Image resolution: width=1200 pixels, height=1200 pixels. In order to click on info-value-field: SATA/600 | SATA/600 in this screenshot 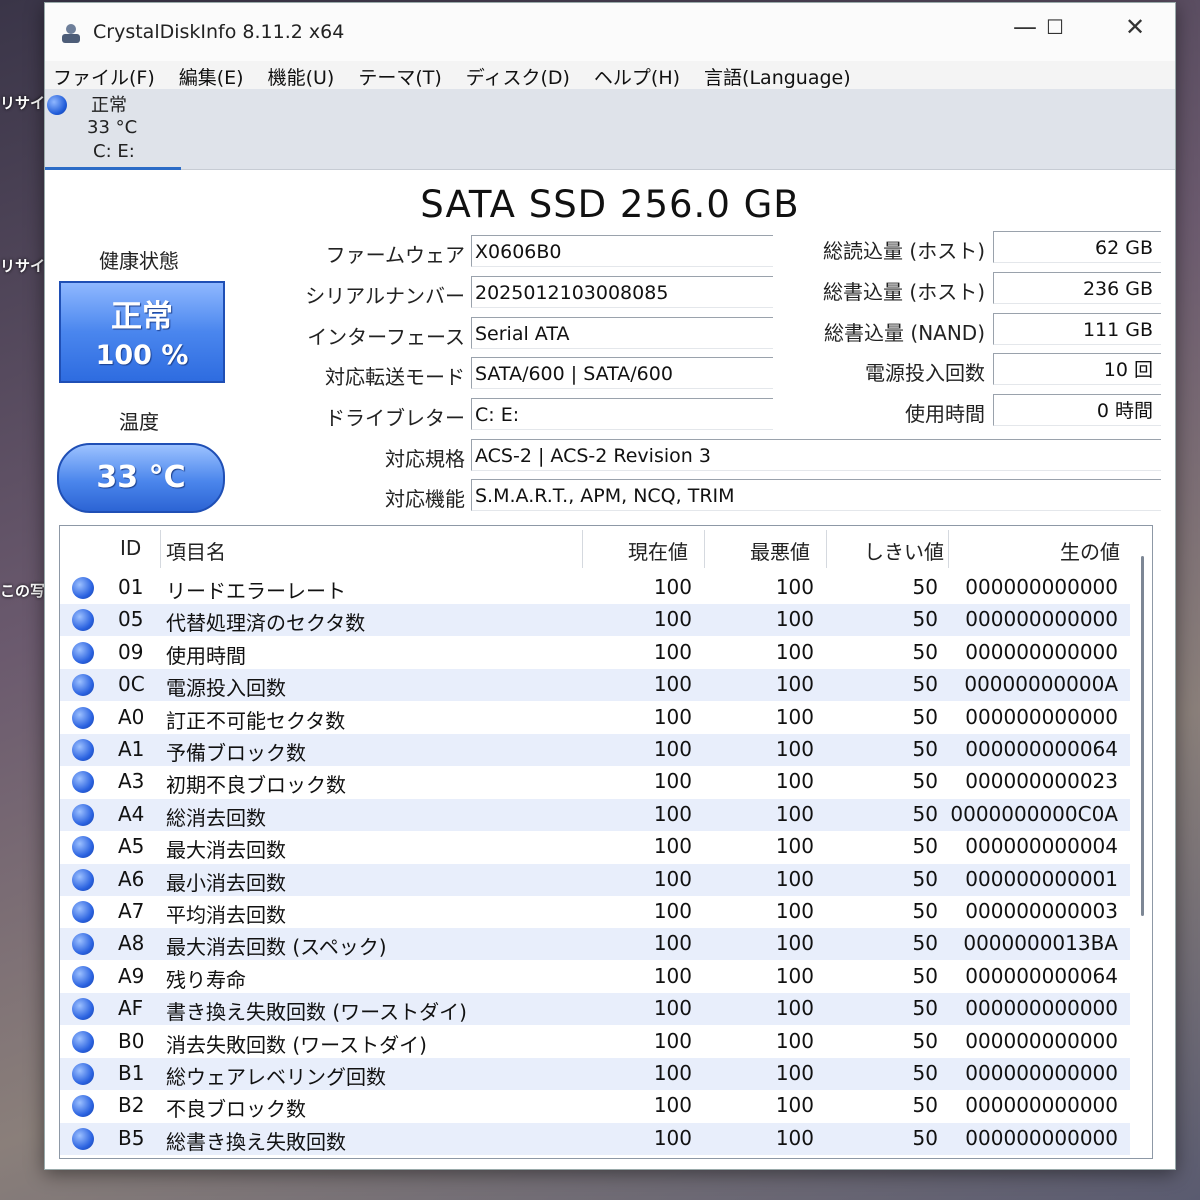, I will do `click(622, 373)`.